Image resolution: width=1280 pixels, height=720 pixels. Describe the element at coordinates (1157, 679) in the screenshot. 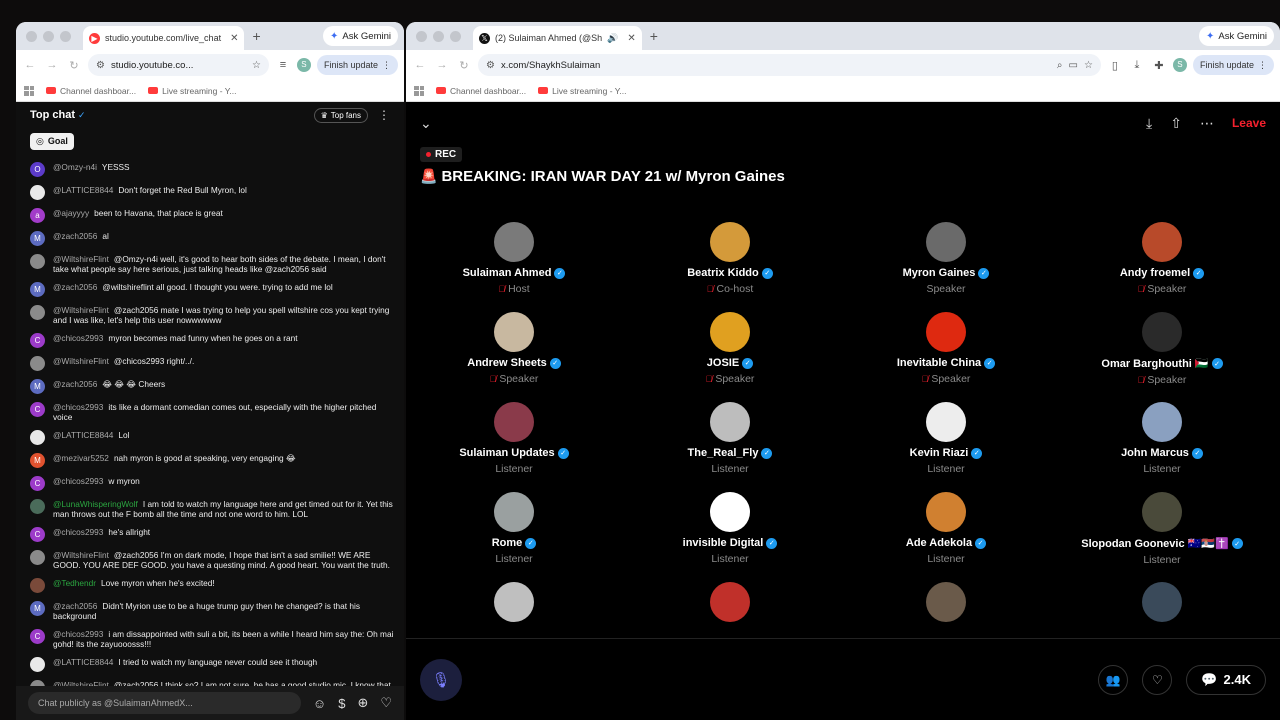

I see `react-heart-icon: ♡` at that location.